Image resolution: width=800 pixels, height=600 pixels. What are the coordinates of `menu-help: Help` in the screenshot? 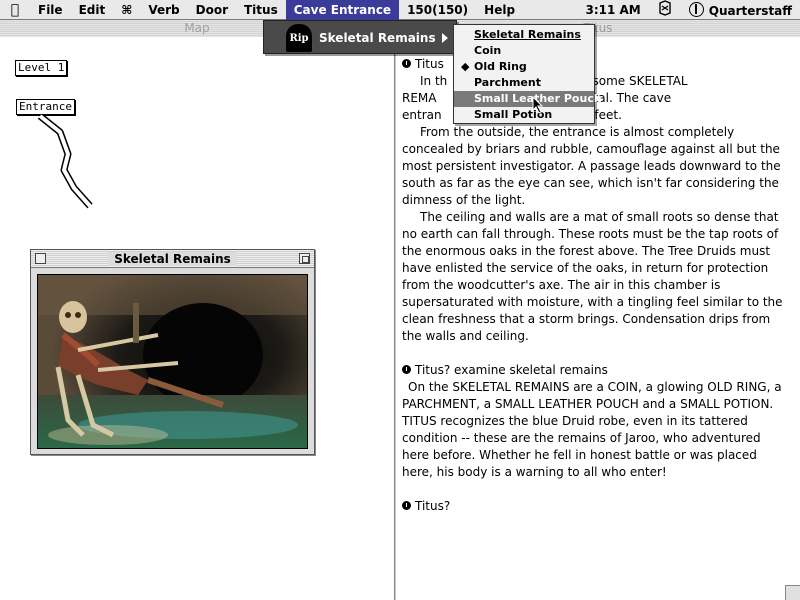 It's located at (499, 10).